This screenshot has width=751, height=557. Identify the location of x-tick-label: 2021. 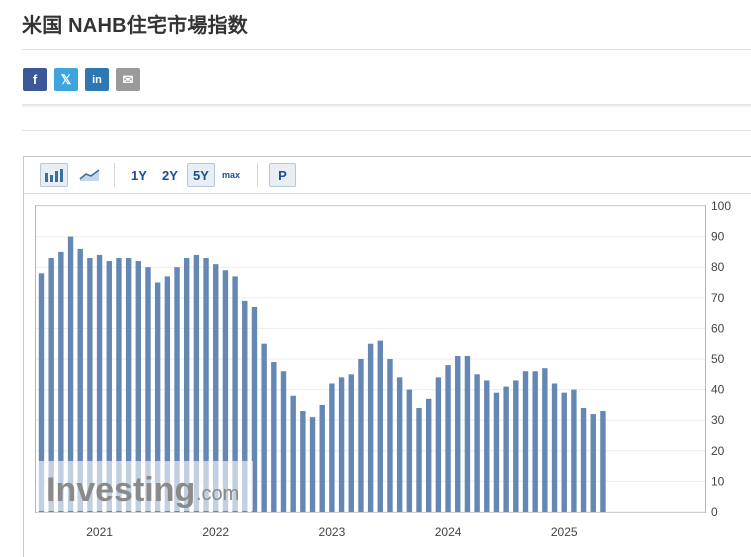
(99, 532).